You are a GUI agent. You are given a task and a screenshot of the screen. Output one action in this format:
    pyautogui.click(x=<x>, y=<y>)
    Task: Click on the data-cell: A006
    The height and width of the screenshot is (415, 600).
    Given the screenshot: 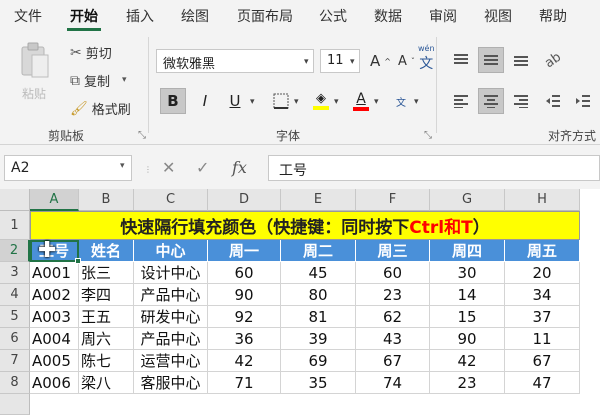 What is the action you would take?
    pyautogui.click(x=54, y=383)
    